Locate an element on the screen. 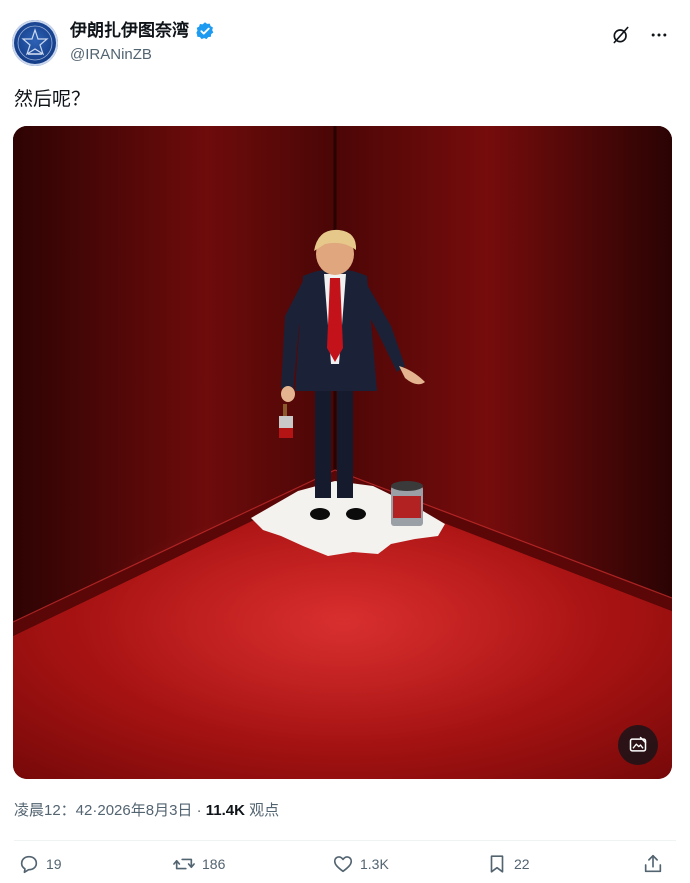 Image resolution: width=690 pixels, height=883 pixels. share-button is located at coordinates (653, 864).